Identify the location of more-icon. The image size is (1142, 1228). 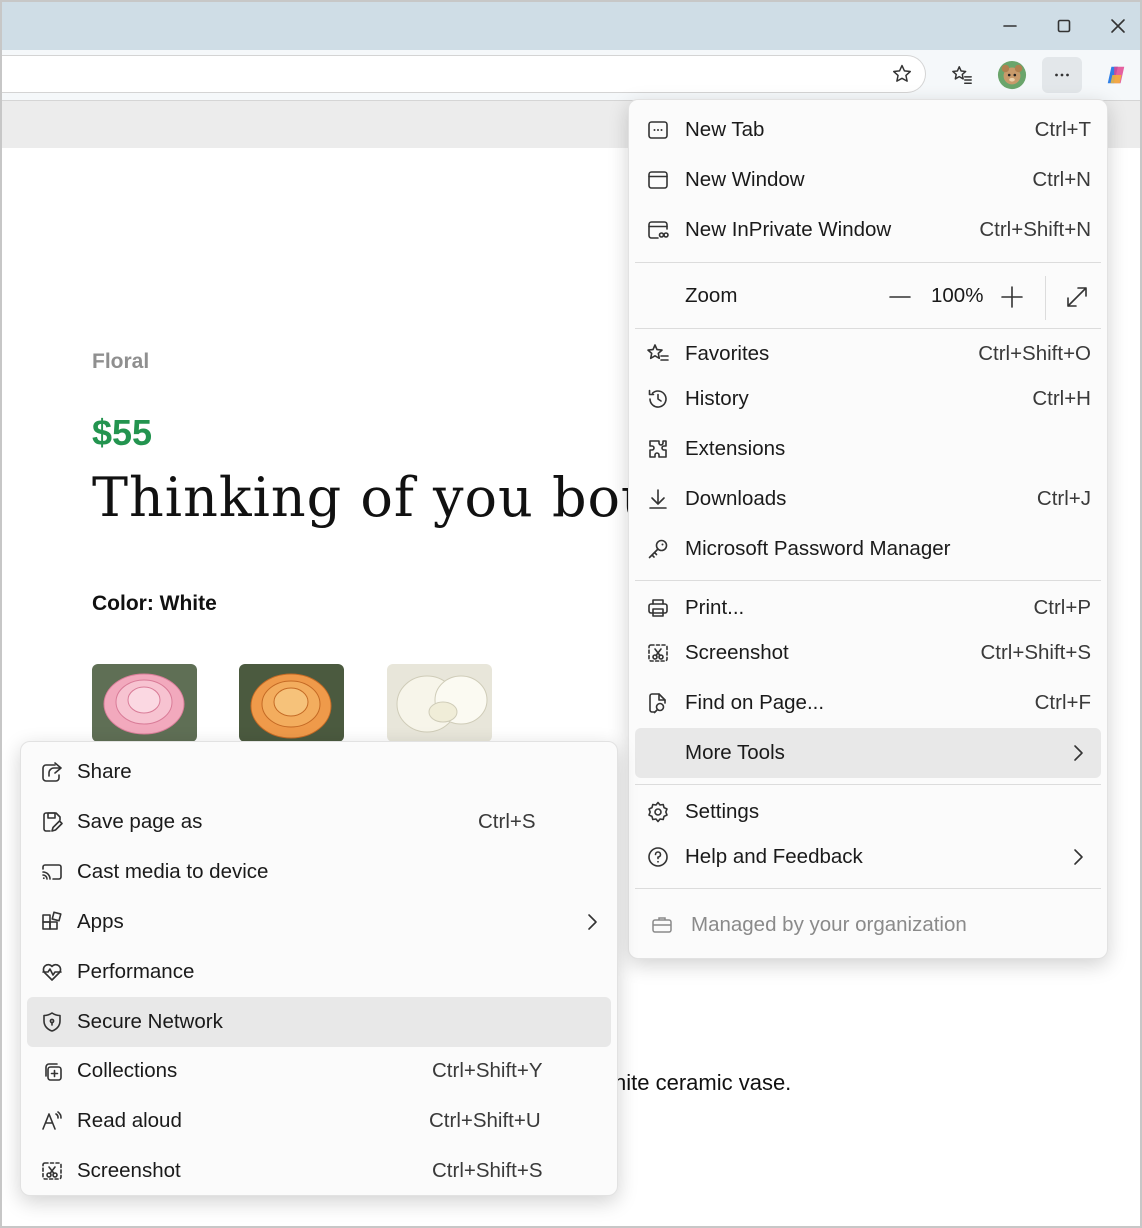
(1062, 75).